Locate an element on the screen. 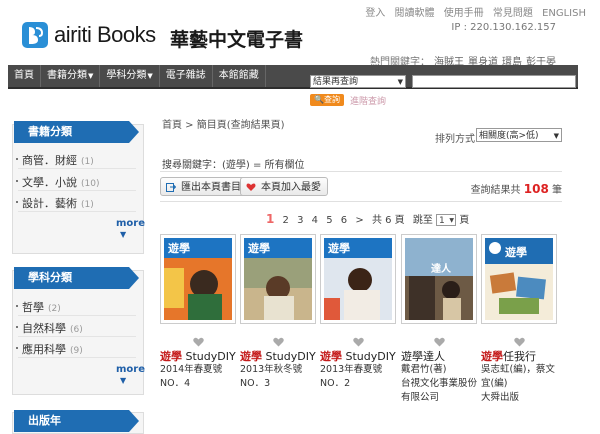  sidebar-item-applied-science: 應用科學 (9) is located at coordinates (49, 349).